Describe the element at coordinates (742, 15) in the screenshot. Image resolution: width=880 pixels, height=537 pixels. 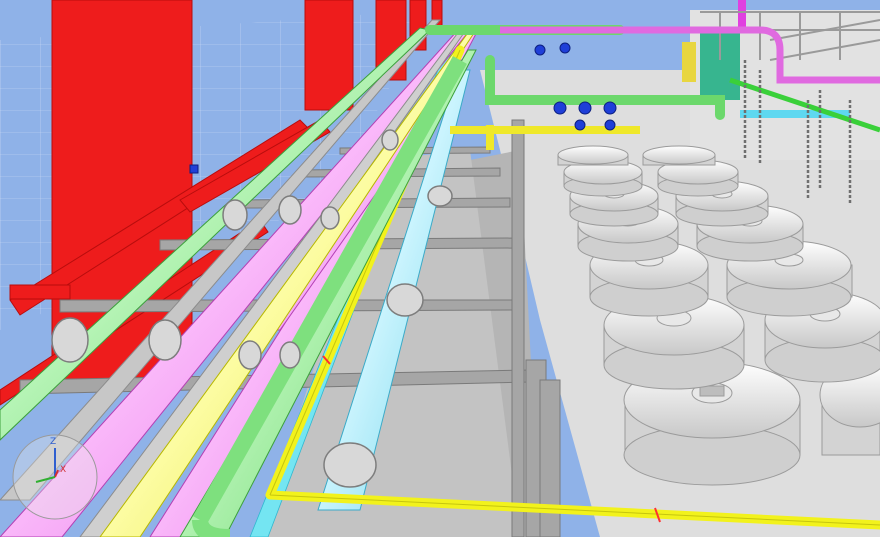
I see `magenta-column` at that location.